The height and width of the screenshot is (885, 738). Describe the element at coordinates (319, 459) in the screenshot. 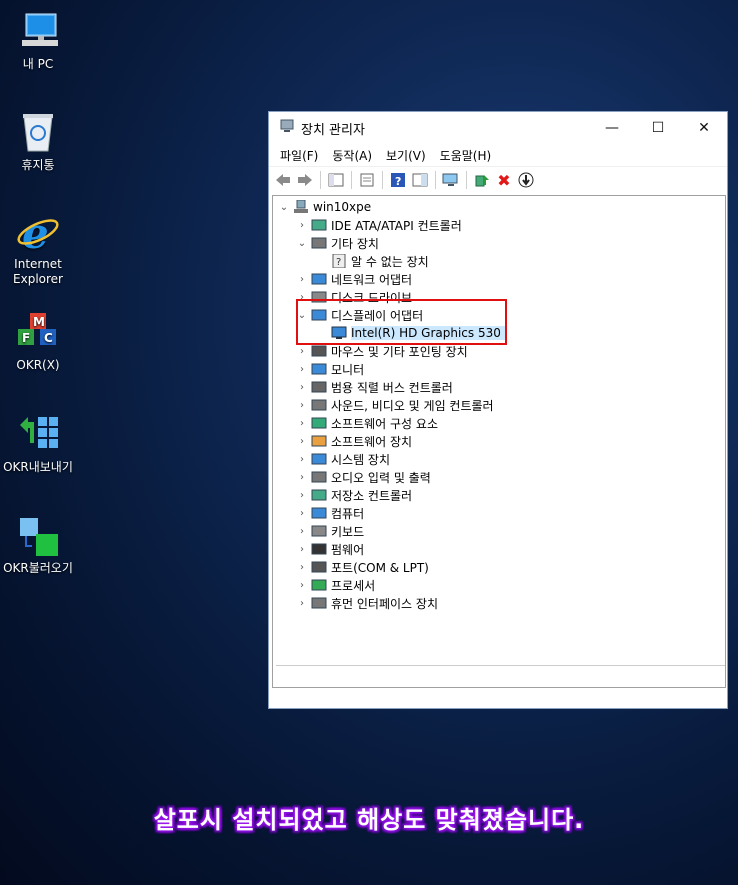

I see `system-device-icon` at that location.